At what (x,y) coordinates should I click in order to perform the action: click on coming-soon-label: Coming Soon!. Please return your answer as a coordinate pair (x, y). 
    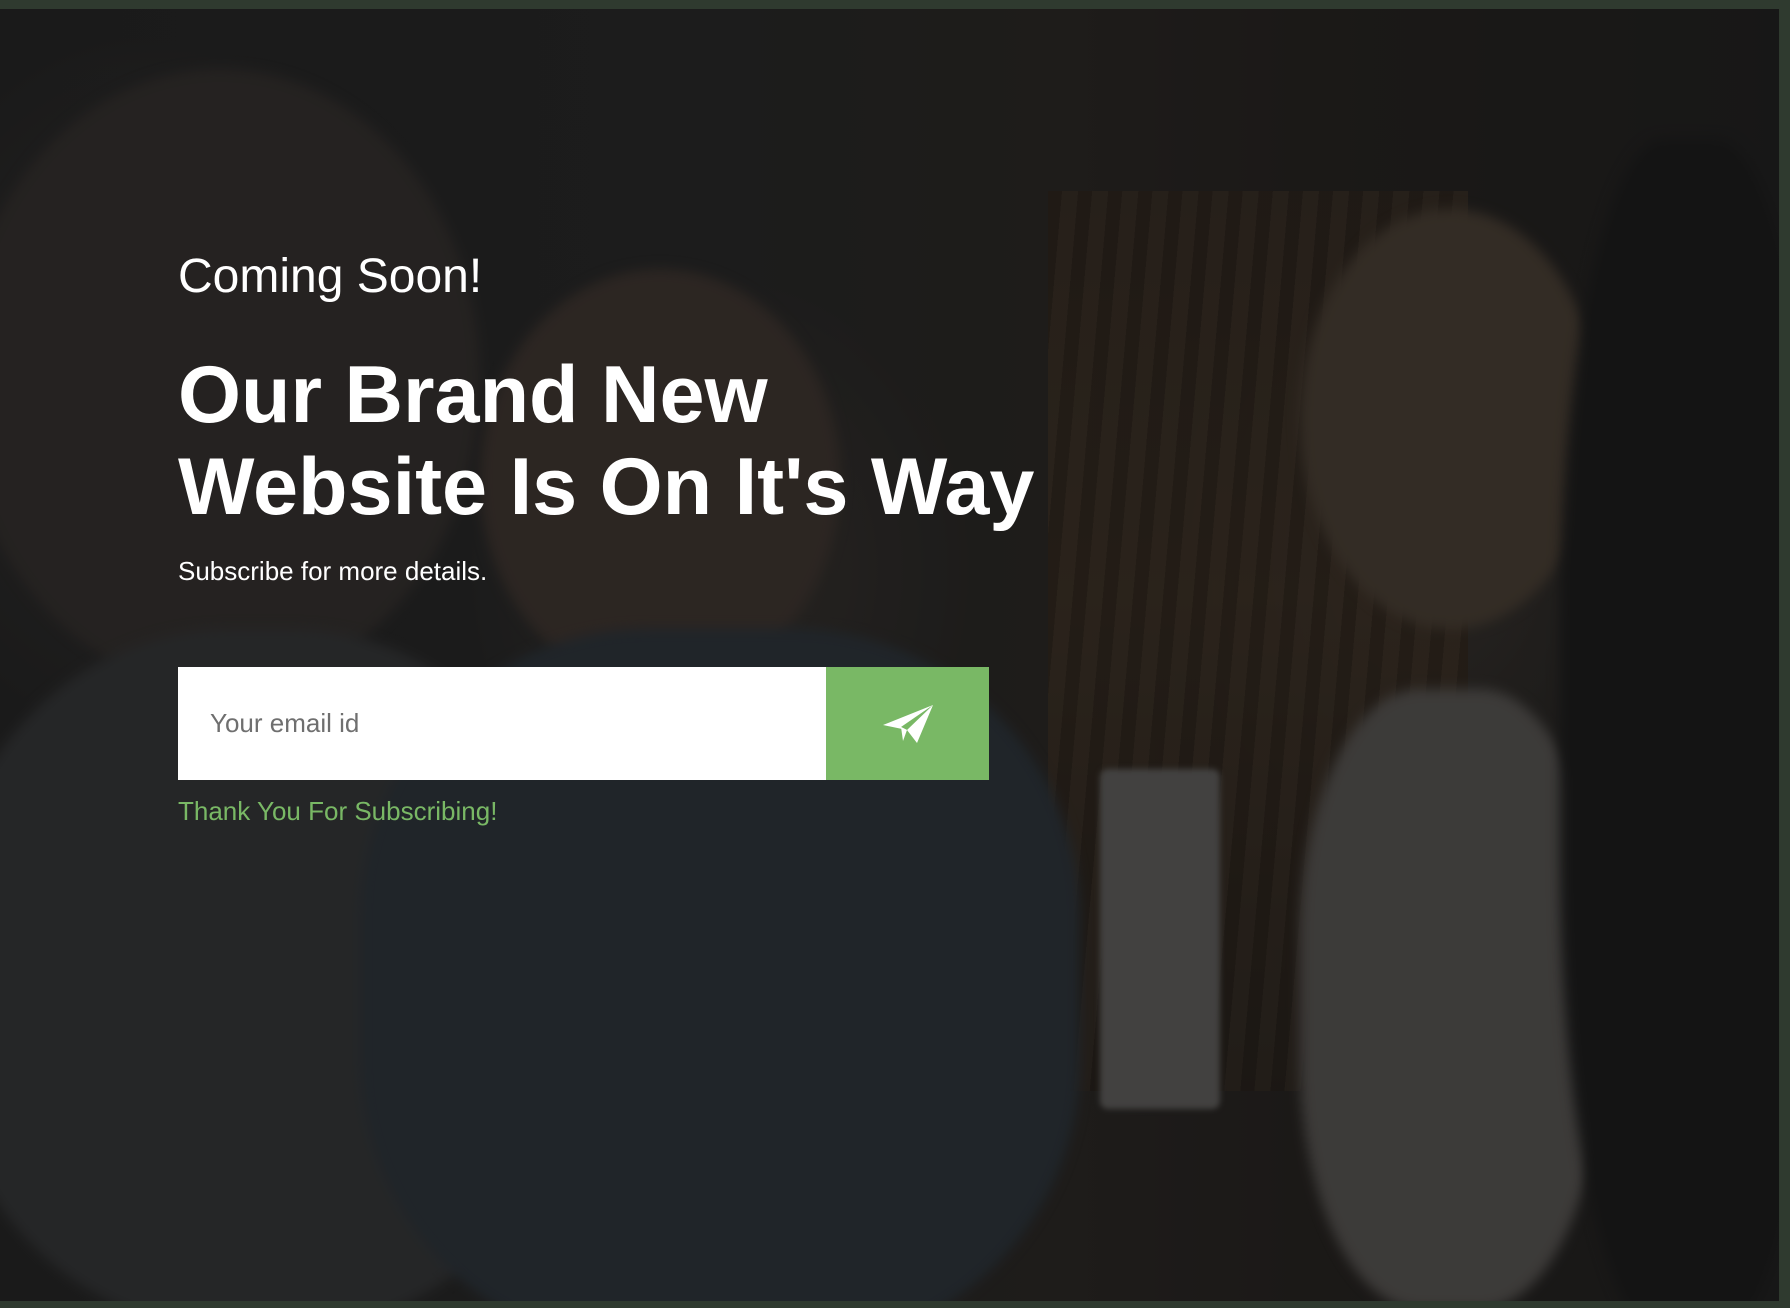
    Looking at the image, I should click on (330, 276).